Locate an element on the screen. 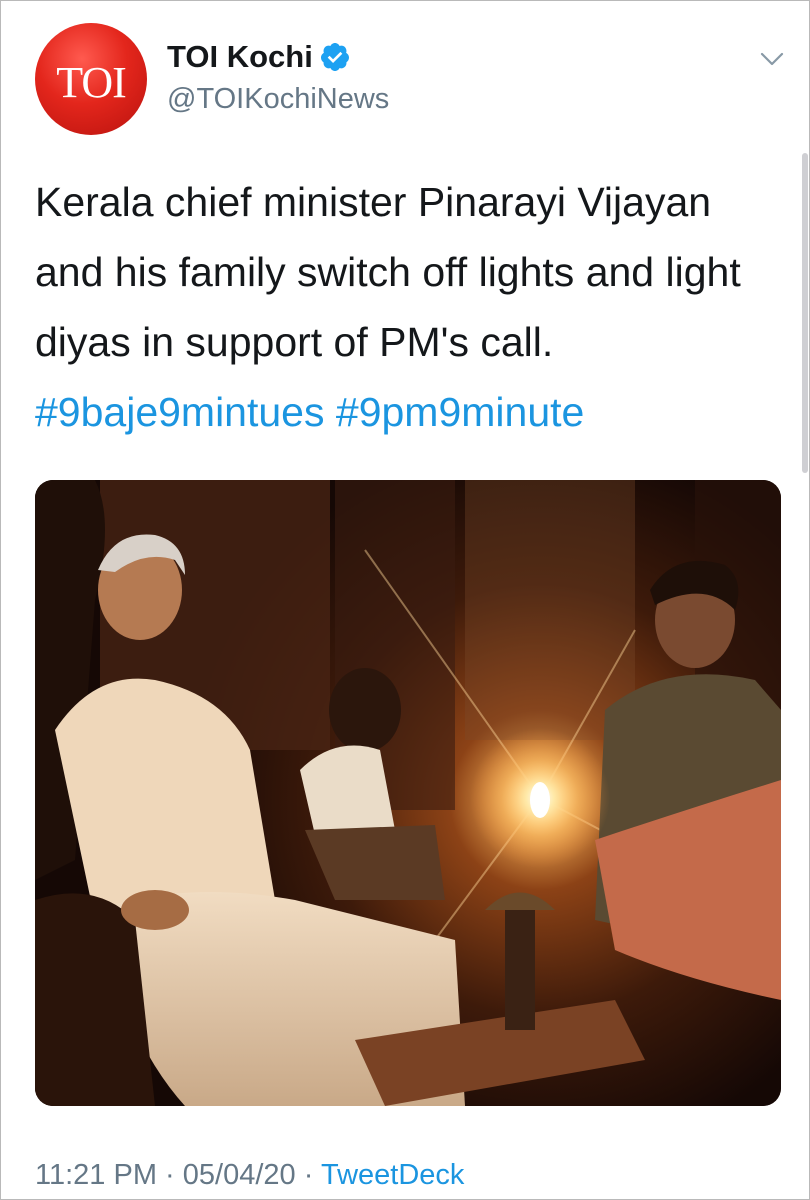 This screenshot has width=810, height=1200. tweet-time: 11:21 PM is located at coordinates (96, 1175).